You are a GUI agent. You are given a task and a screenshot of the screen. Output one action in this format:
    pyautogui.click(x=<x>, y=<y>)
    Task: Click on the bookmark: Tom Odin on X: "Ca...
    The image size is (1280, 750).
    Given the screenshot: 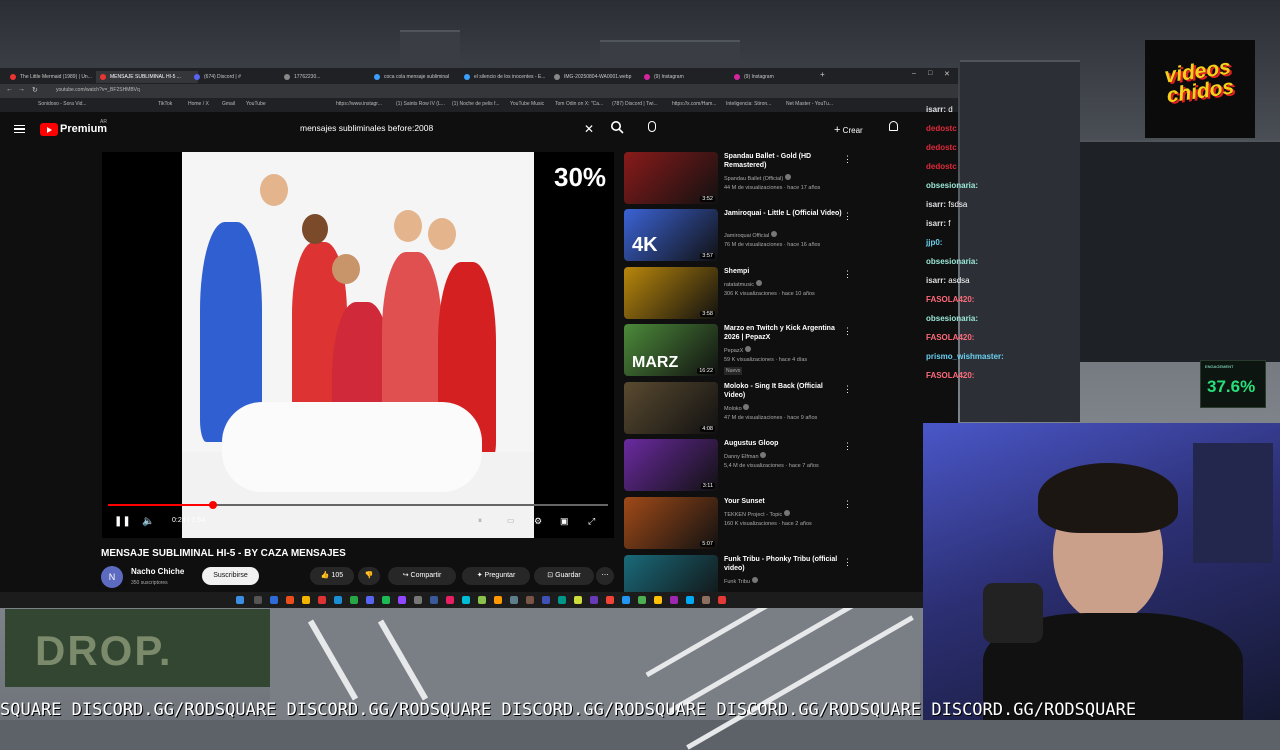 What is the action you would take?
    pyautogui.click(x=579, y=104)
    